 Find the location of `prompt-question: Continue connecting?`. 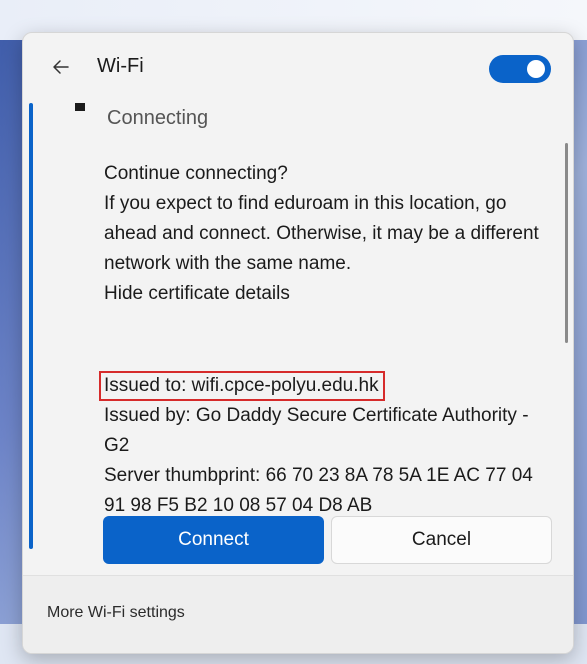

prompt-question: Continue connecting? is located at coordinates (196, 173).